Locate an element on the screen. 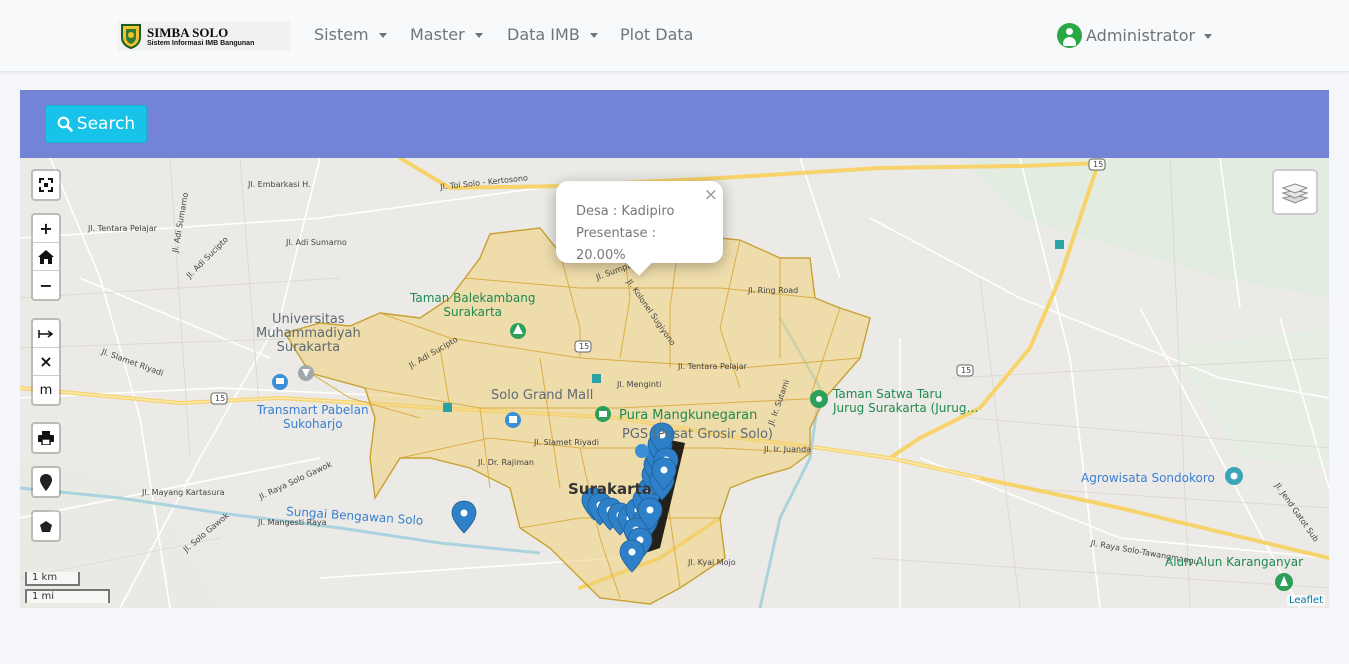 Image resolution: width=1349 pixels, height=664 pixels. map-pin-icon is located at coordinates (46, 482).